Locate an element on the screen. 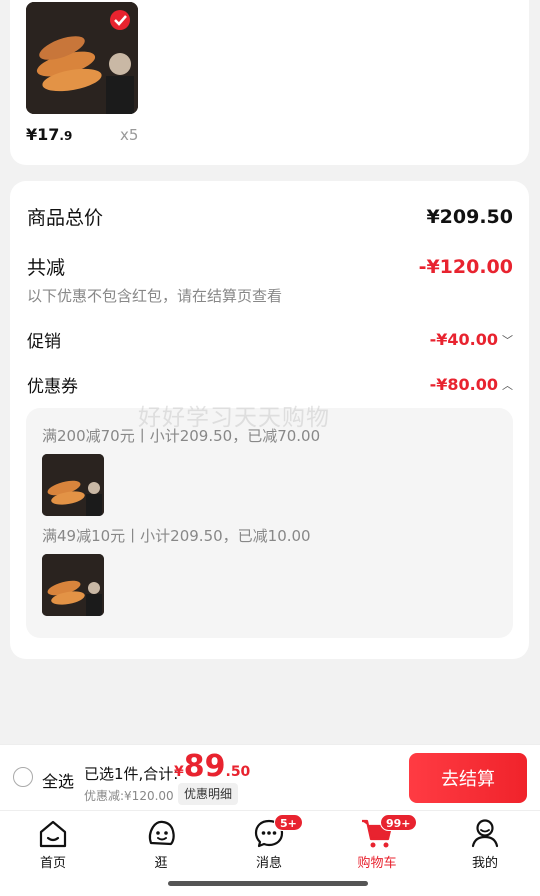  discount-detail-button: 优惠明细 is located at coordinates (208, 794).